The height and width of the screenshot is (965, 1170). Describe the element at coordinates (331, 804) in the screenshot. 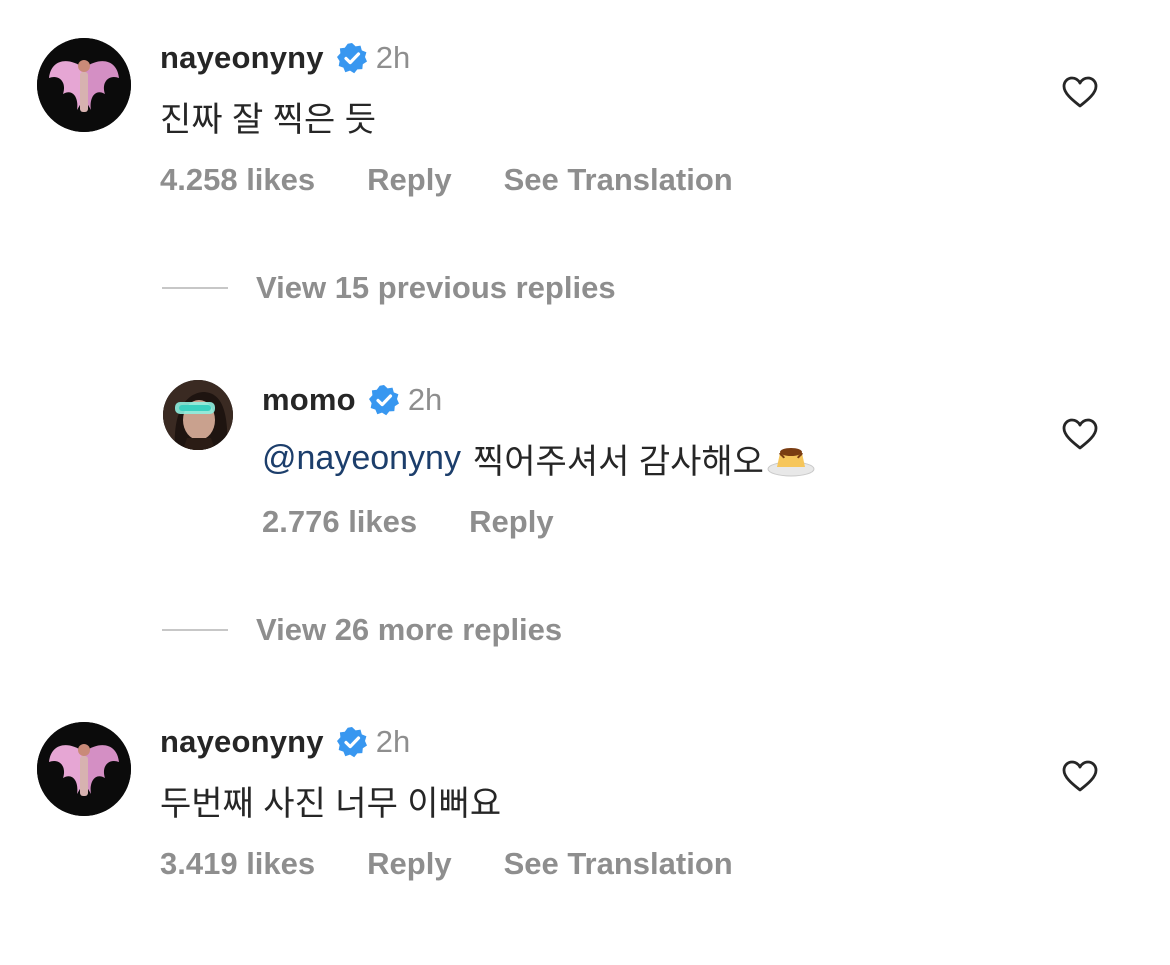

I see `comment-text: 두번째 사진 너무 이뻐요` at that location.